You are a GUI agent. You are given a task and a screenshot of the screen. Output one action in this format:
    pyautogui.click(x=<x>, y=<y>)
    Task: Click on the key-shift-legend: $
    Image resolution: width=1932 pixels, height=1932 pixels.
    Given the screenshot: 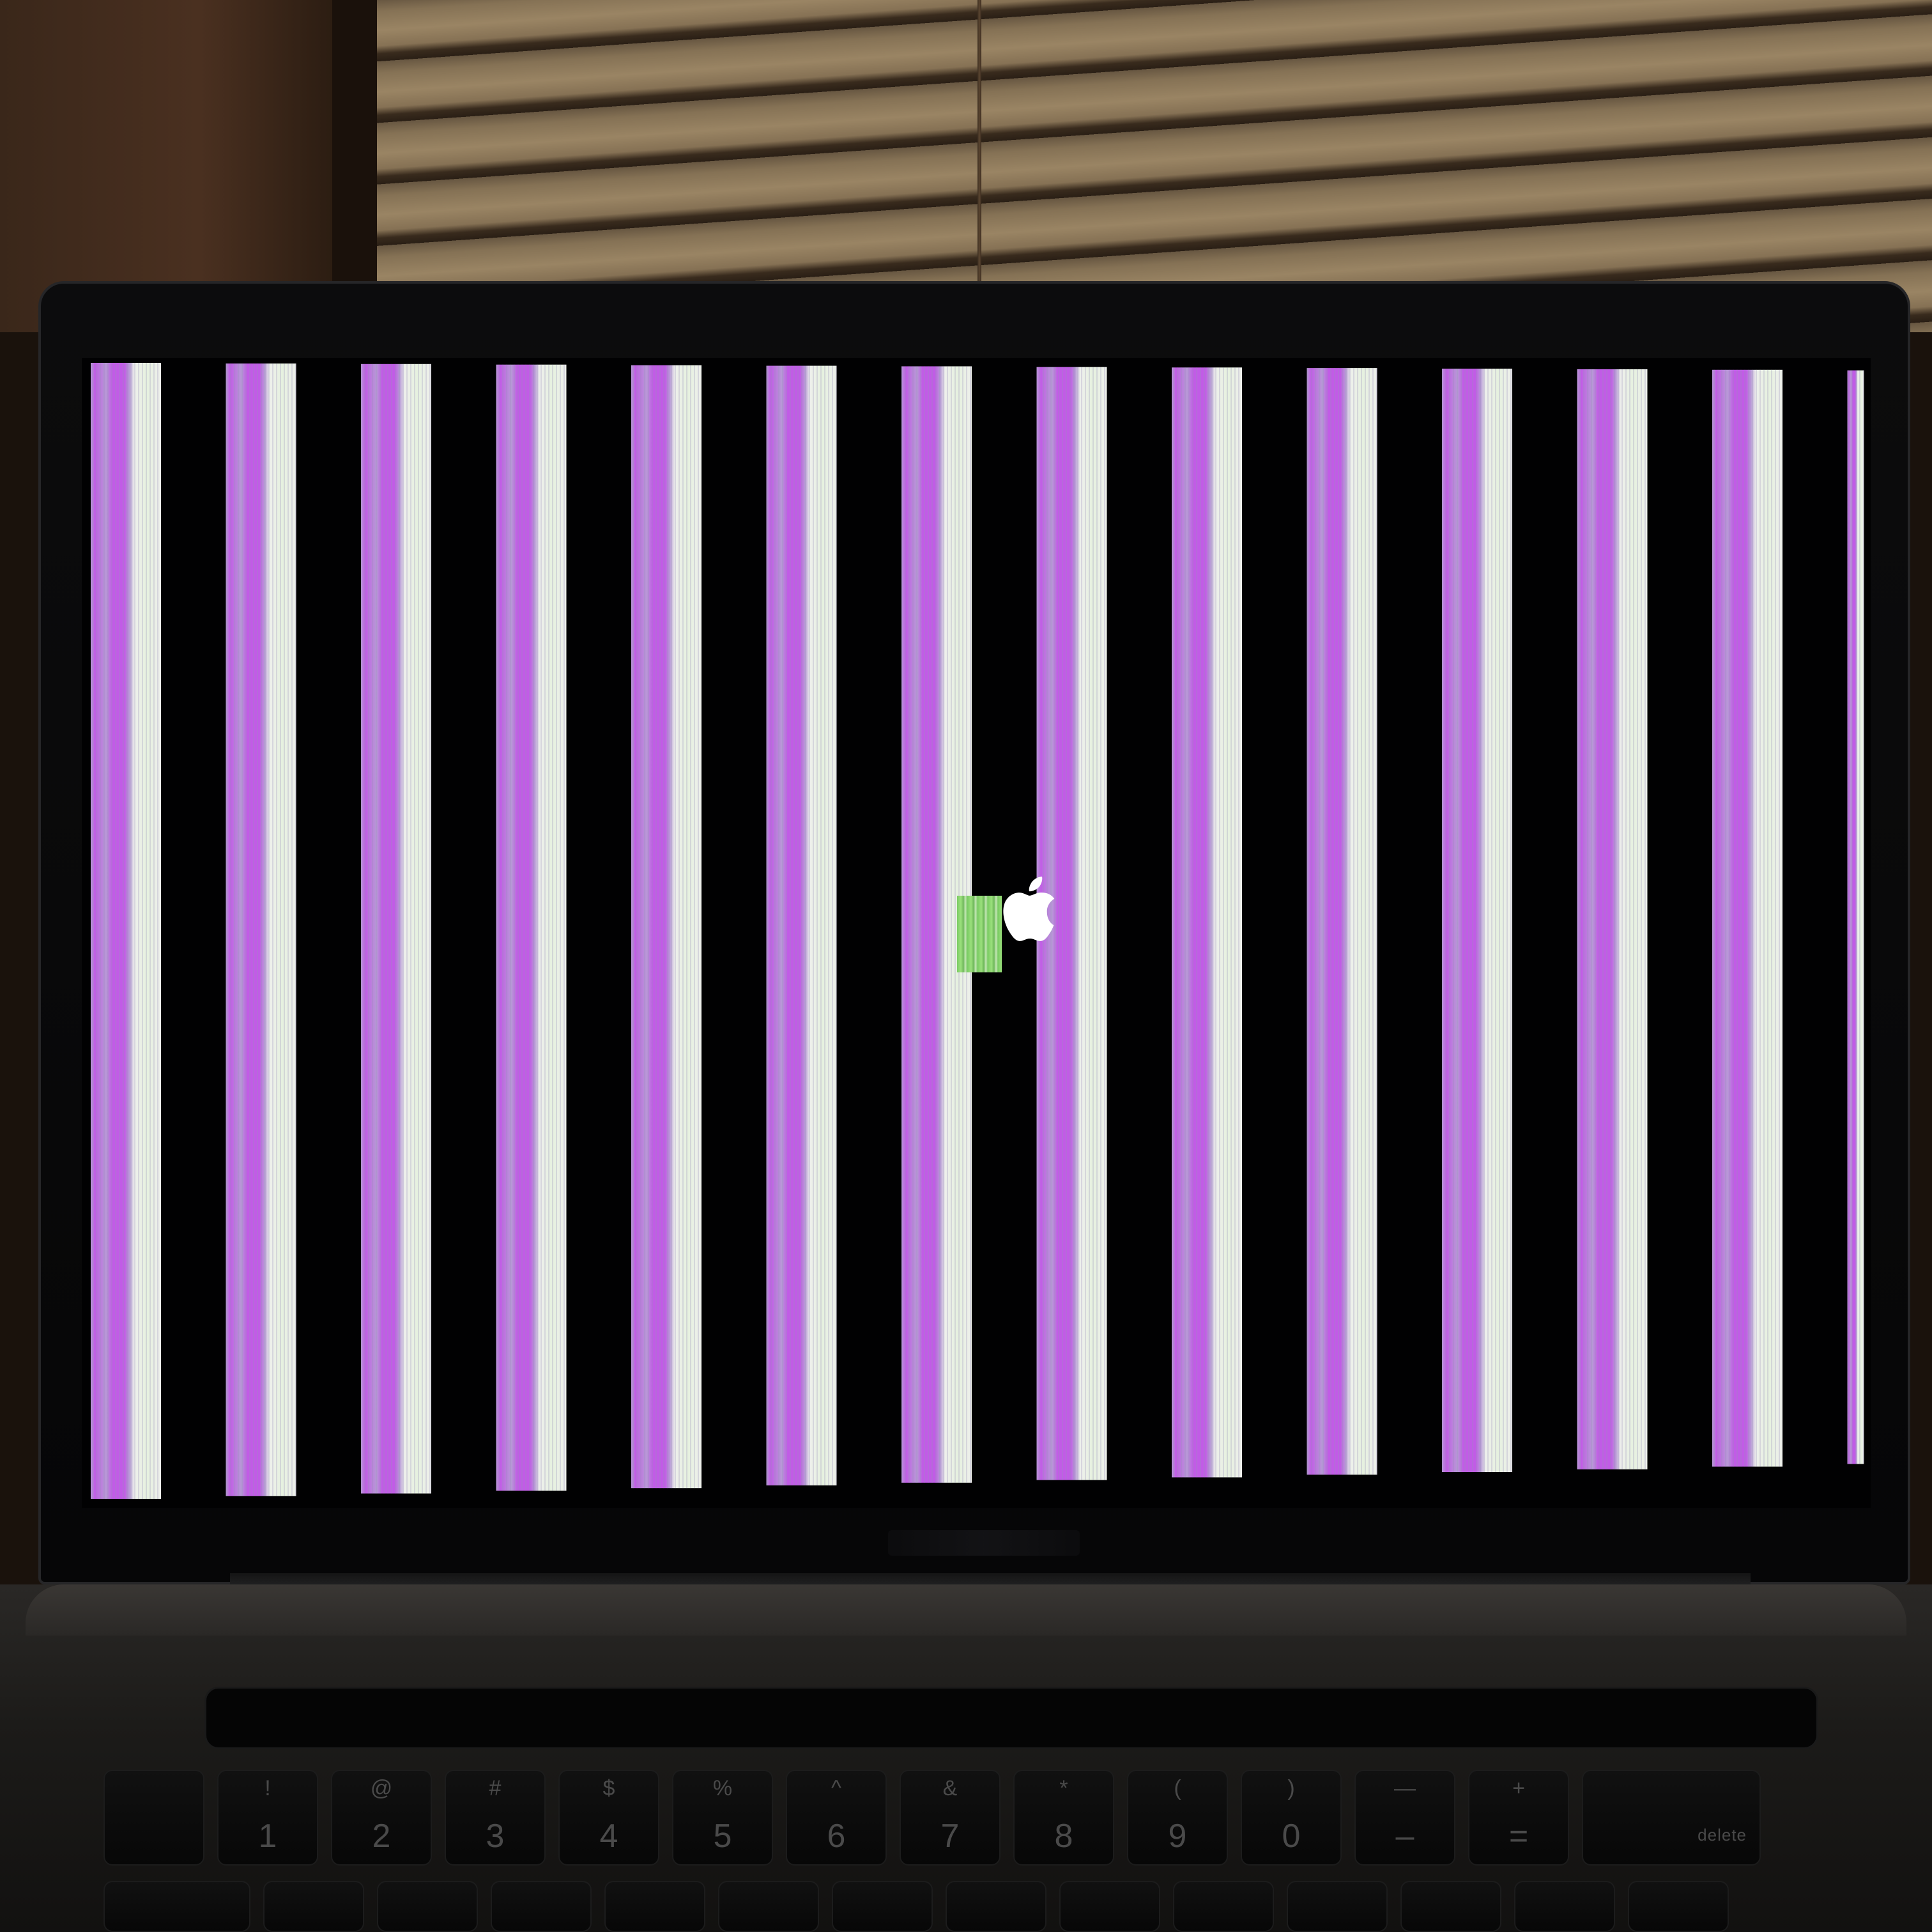 What is the action you would take?
    pyautogui.click(x=608, y=1788)
    